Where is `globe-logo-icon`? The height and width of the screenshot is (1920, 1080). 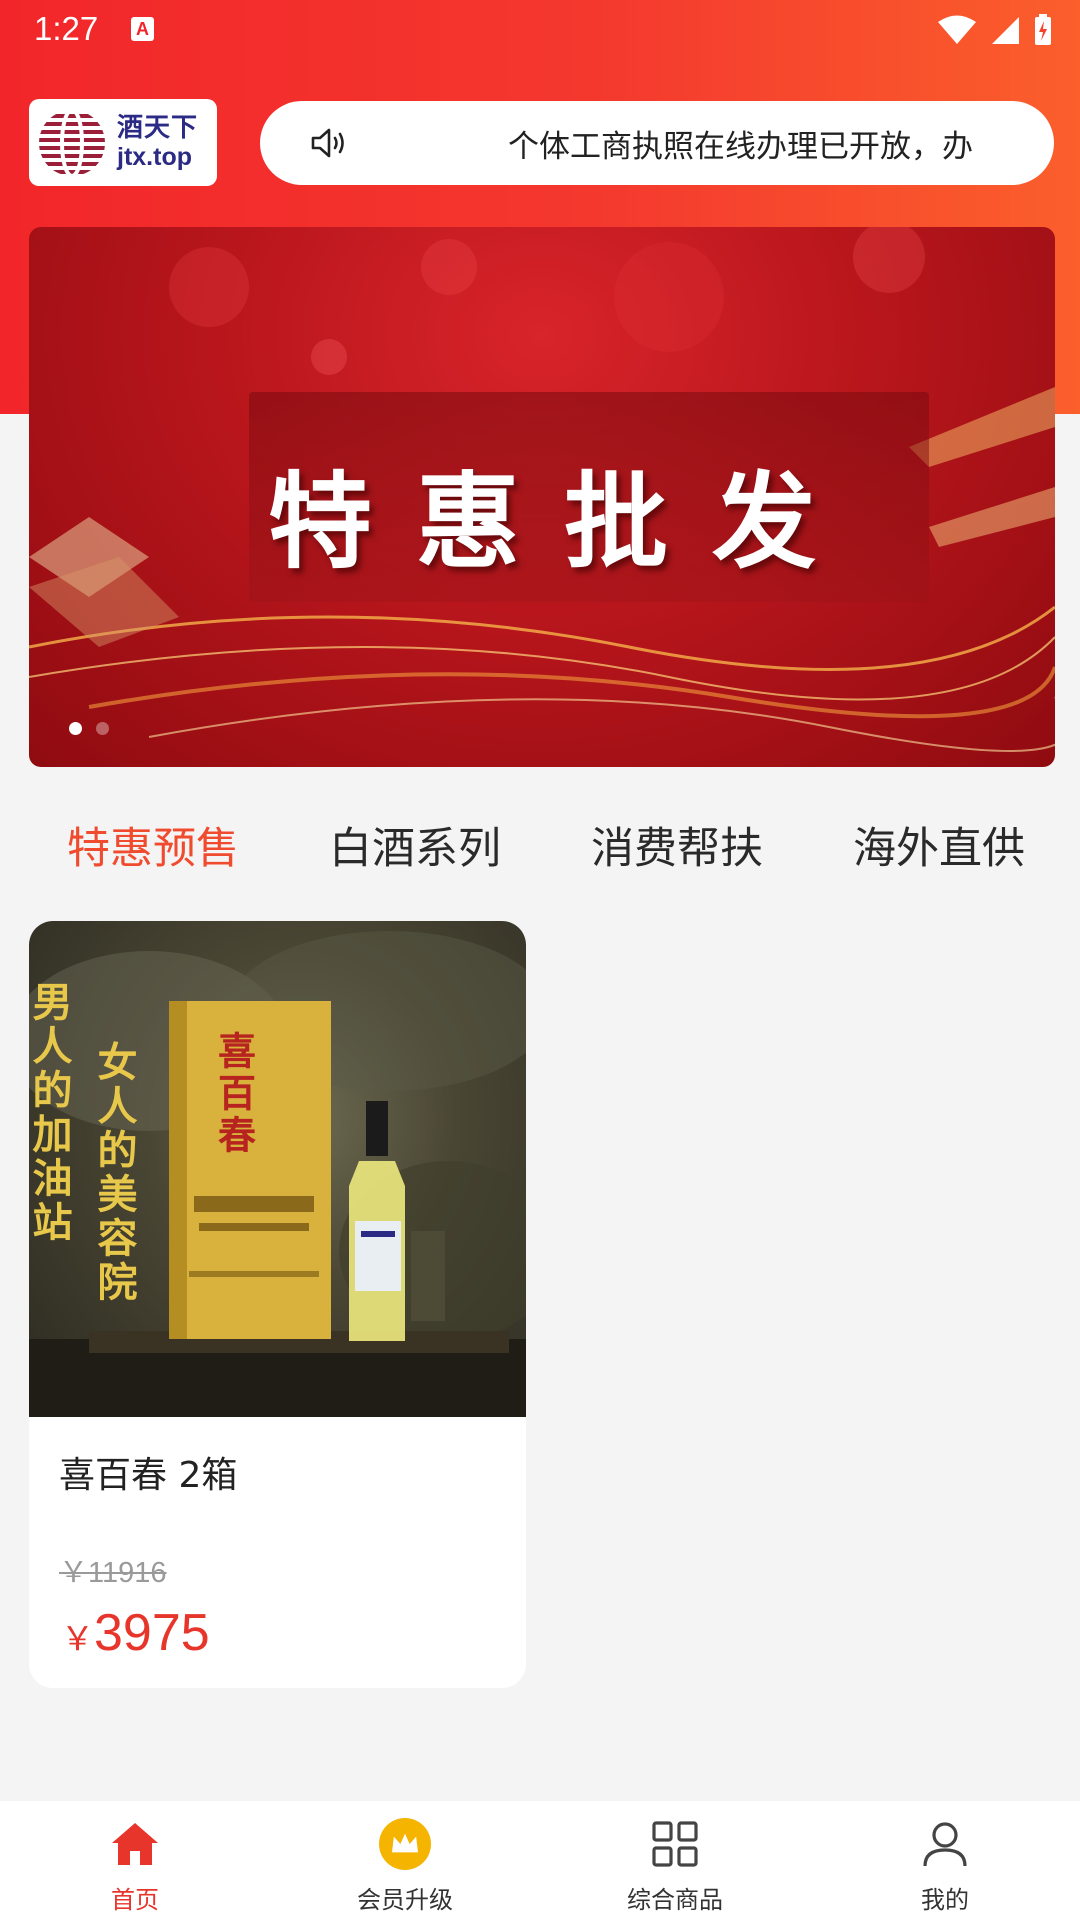 globe-logo-icon is located at coordinates (72, 142).